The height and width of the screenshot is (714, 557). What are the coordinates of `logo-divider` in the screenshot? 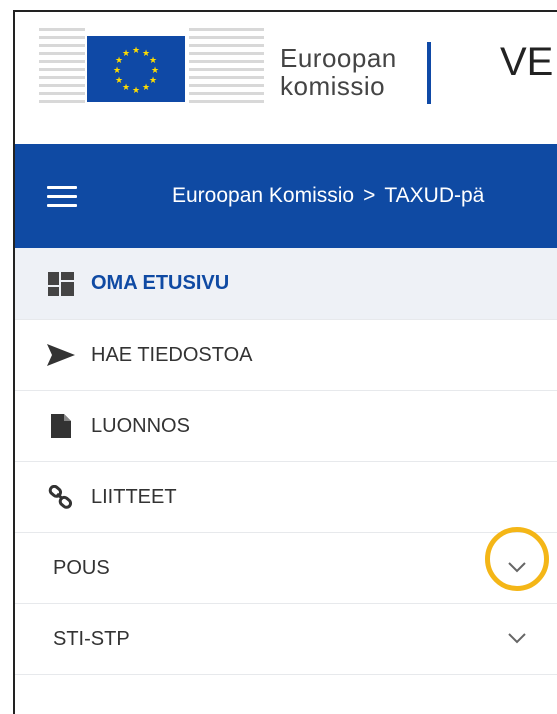 It's located at (429, 73).